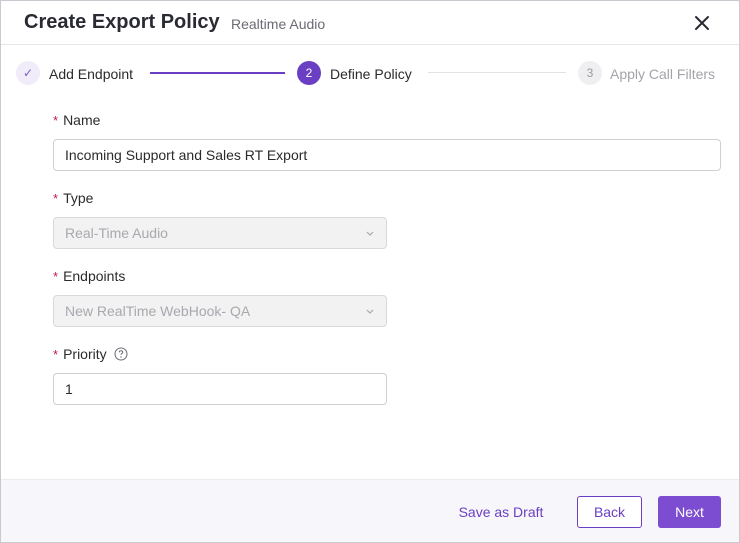  What do you see at coordinates (122, 22) in the screenshot?
I see `dialog-title: Create Export Policy` at bounding box center [122, 22].